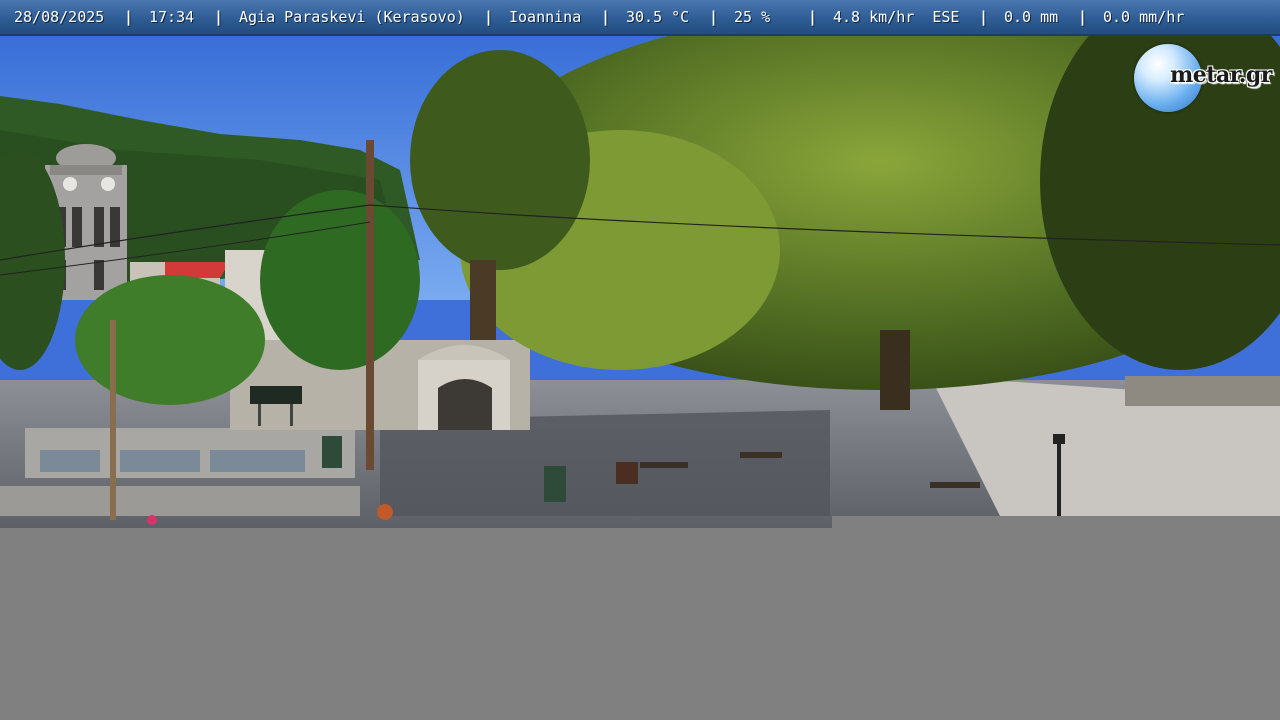 The width and height of the screenshot is (1280, 720). What do you see at coordinates (500, 160) in the screenshot?
I see `pine-tree` at bounding box center [500, 160].